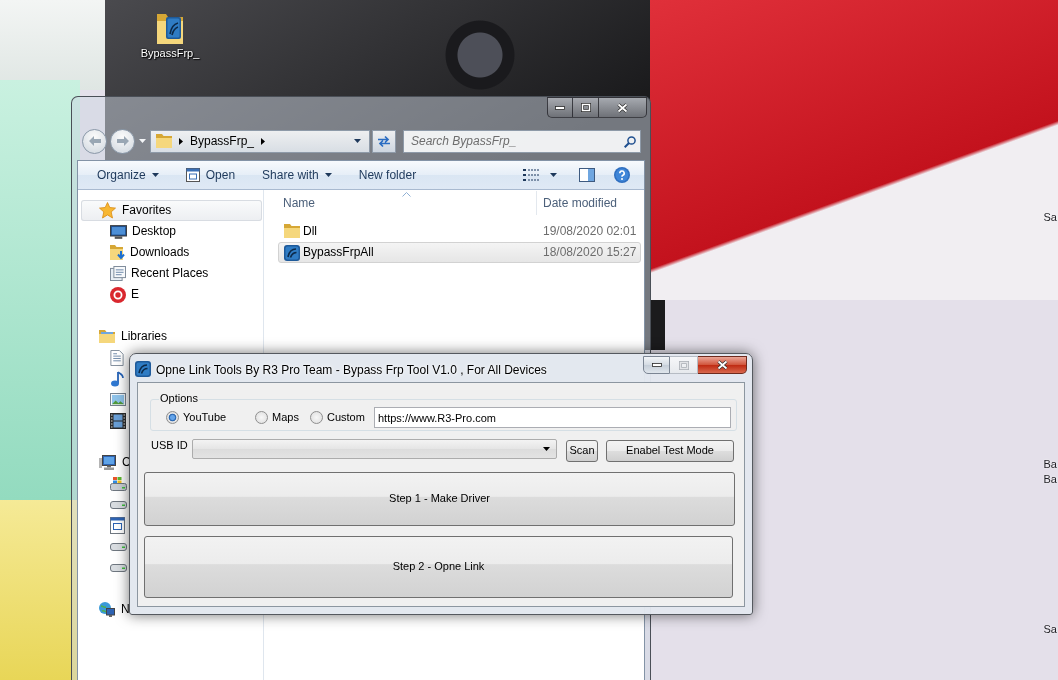 The width and height of the screenshot is (1058, 680). I want to click on window-icon, so click(192, 175).